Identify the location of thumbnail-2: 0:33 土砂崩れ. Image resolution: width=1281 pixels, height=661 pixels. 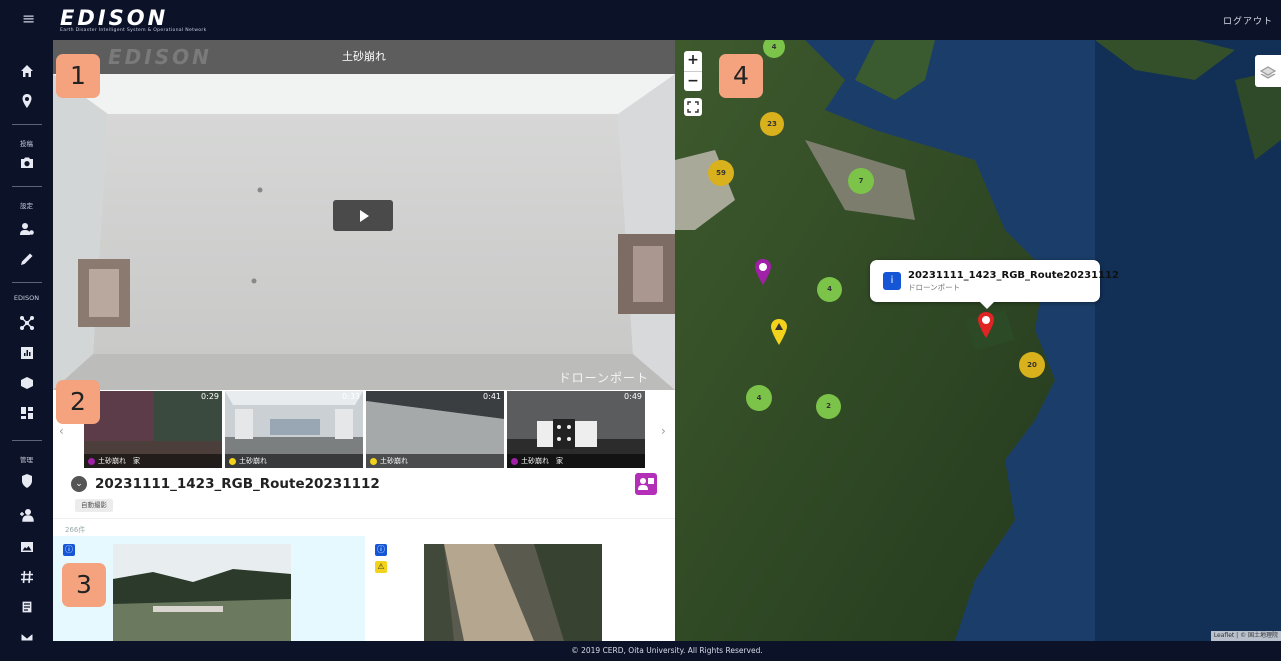
(294, 429).